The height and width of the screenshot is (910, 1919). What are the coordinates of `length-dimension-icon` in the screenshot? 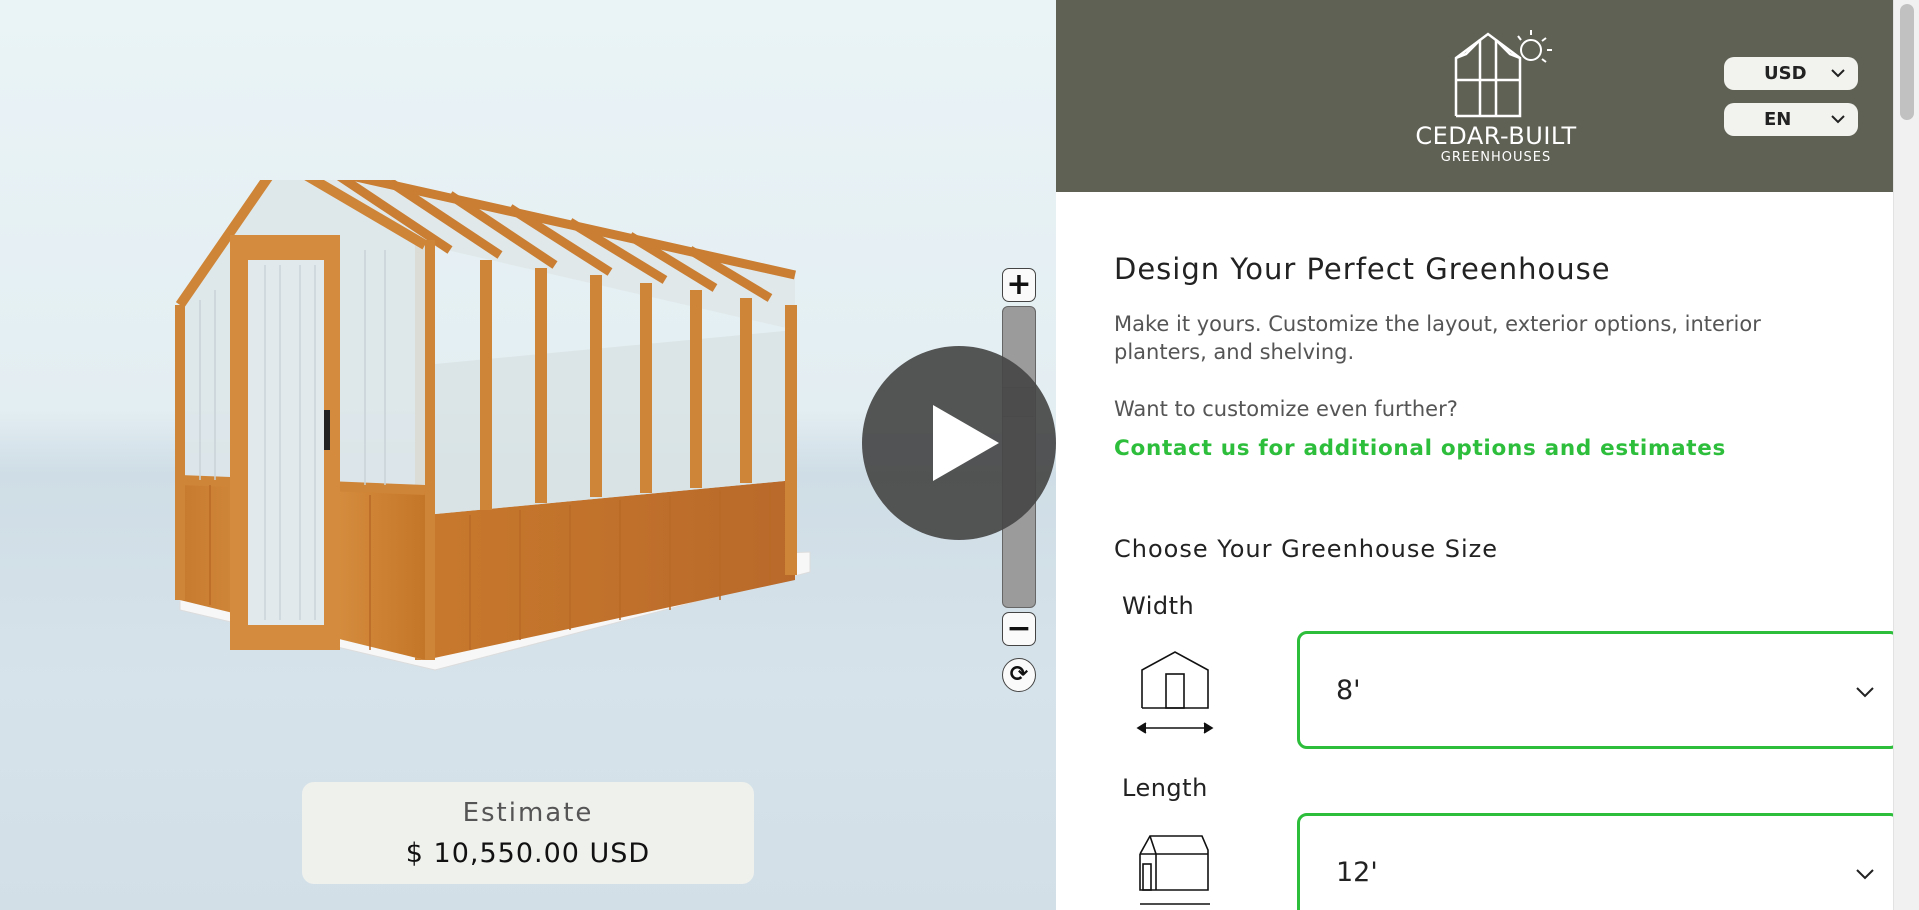 It's located at (1174, 870).